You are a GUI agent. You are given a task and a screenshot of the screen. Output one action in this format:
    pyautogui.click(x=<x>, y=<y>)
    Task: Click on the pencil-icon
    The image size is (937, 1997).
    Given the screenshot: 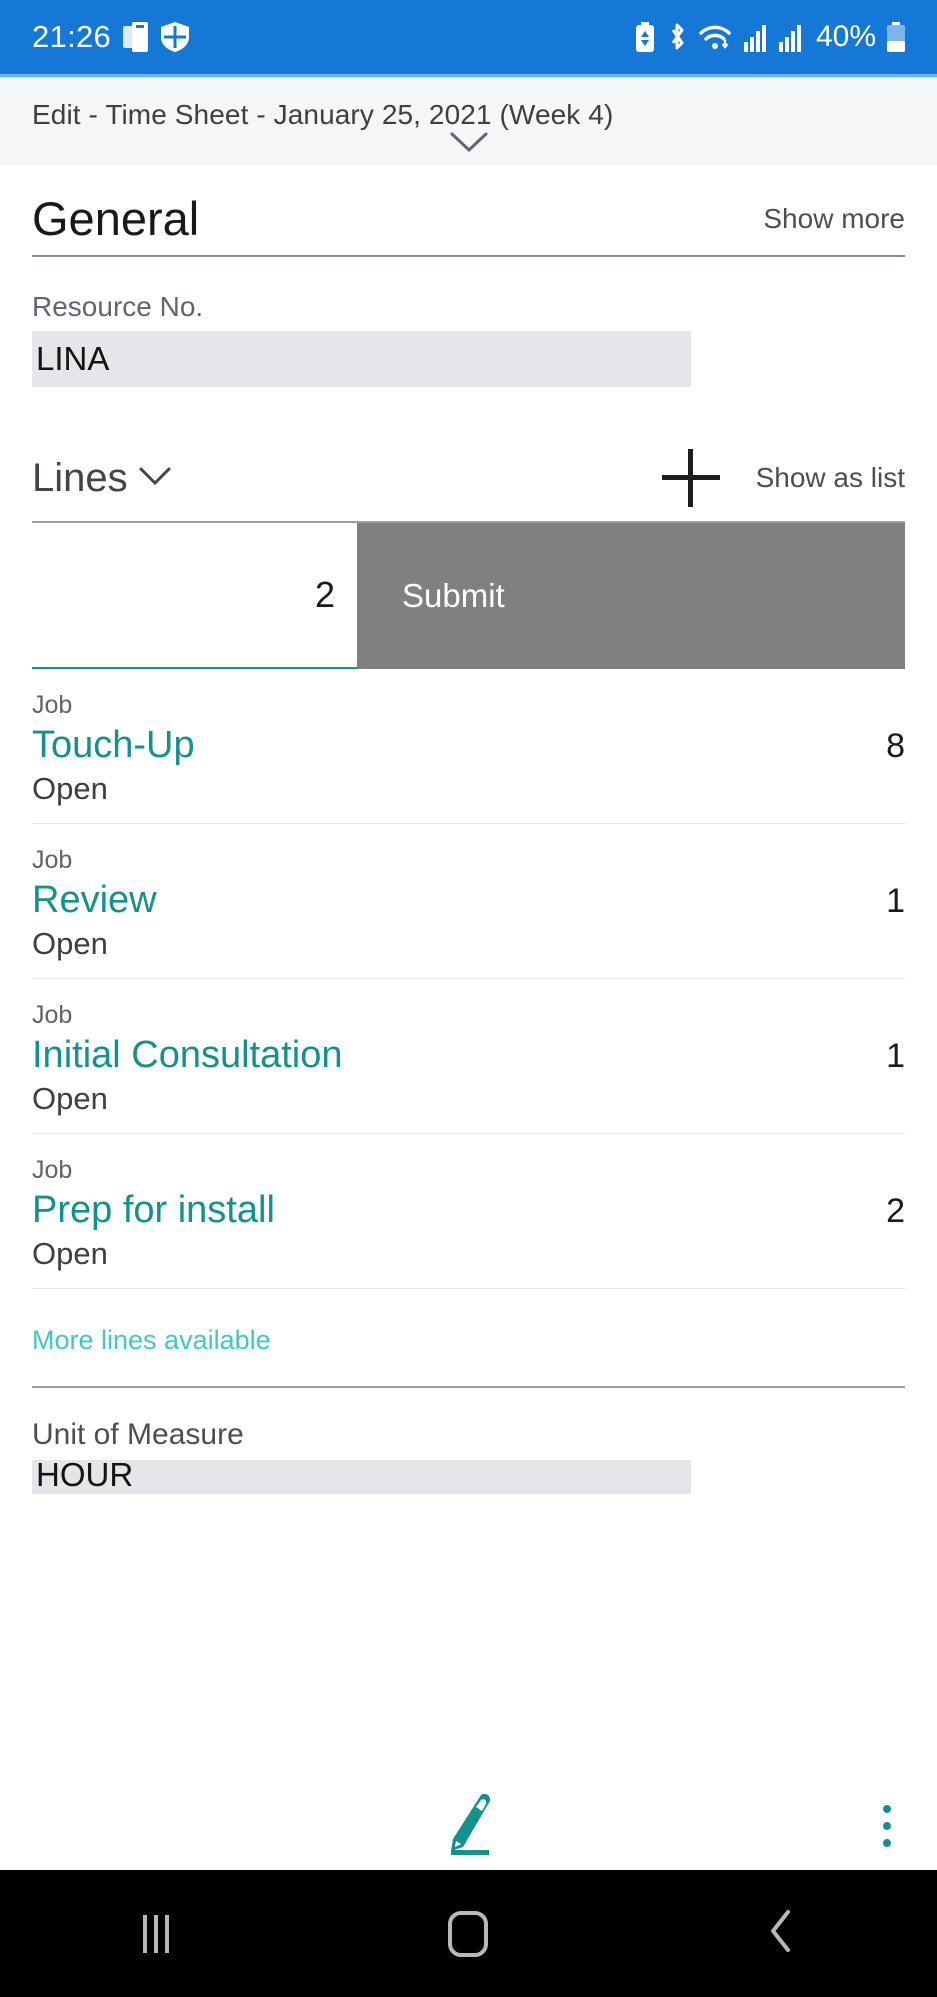 What is the action you would take?
    pyautogui.click(x=469, y=1826)
    